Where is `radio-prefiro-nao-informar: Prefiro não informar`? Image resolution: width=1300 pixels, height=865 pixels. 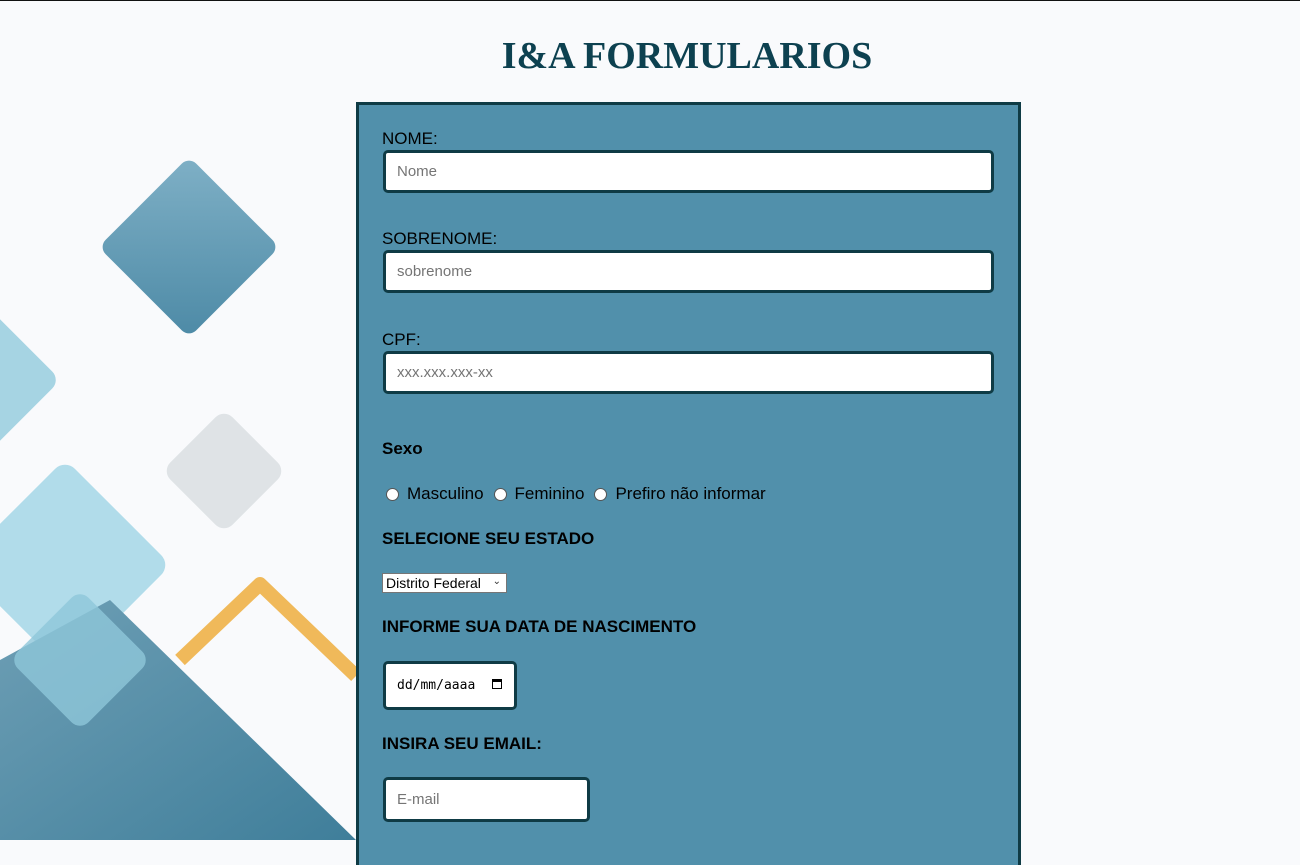 radio-prefiro-nao-informar: Prefiro não informar is located at coordinates (680, 494).